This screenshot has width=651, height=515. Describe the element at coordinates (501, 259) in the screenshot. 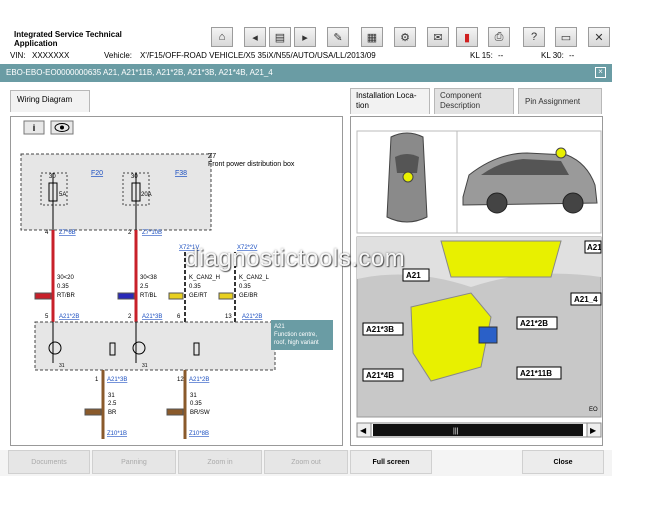

I see `detail-a21-top` at that location.